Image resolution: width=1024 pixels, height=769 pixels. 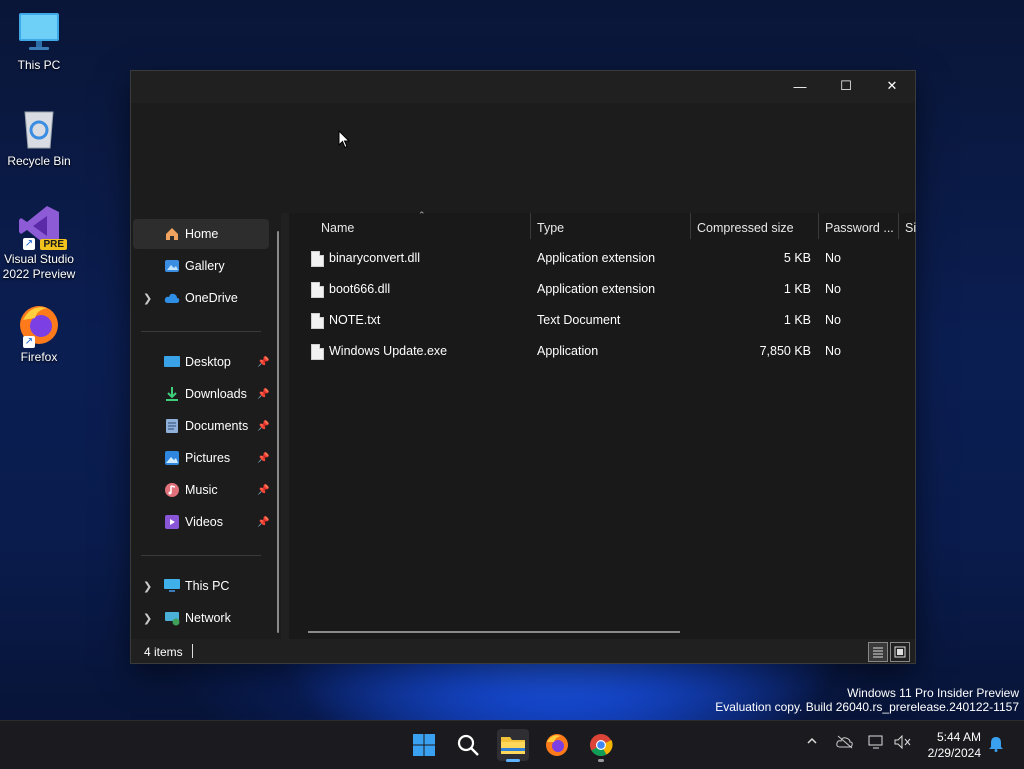 I want to click on clock-date: 2/29/2024, so click(x=954, y=753).